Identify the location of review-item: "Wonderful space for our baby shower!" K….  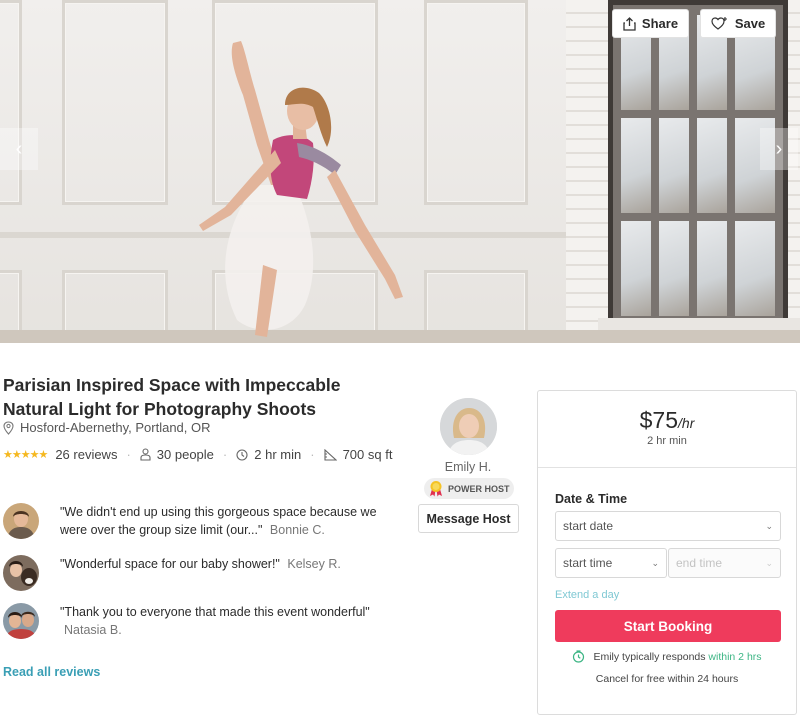
(191, 573).